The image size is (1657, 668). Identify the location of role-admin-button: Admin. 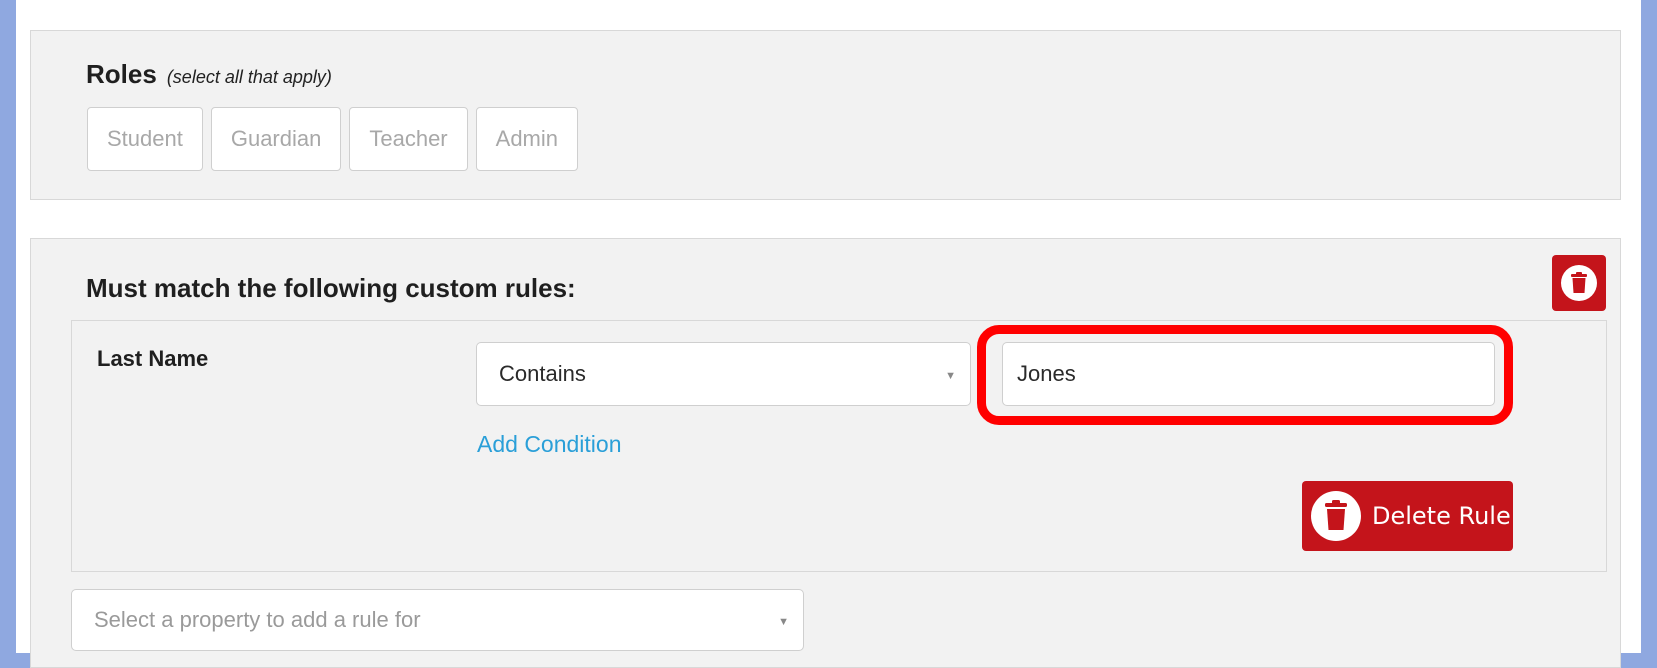
(526, 139).